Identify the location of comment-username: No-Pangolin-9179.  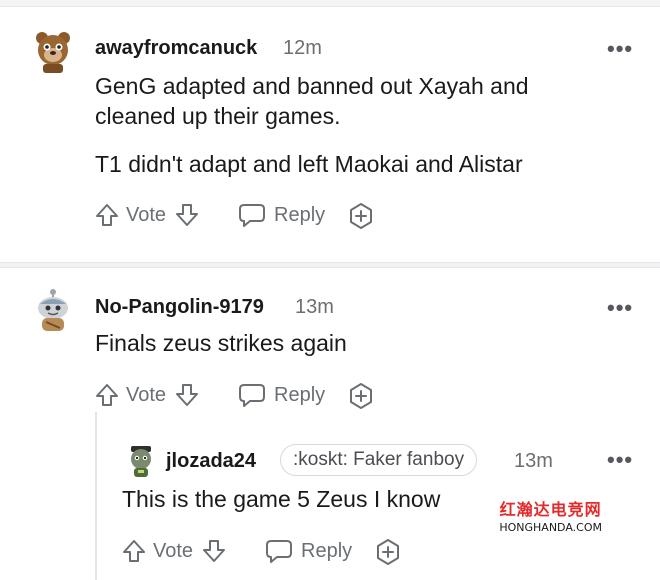
(179, 307).